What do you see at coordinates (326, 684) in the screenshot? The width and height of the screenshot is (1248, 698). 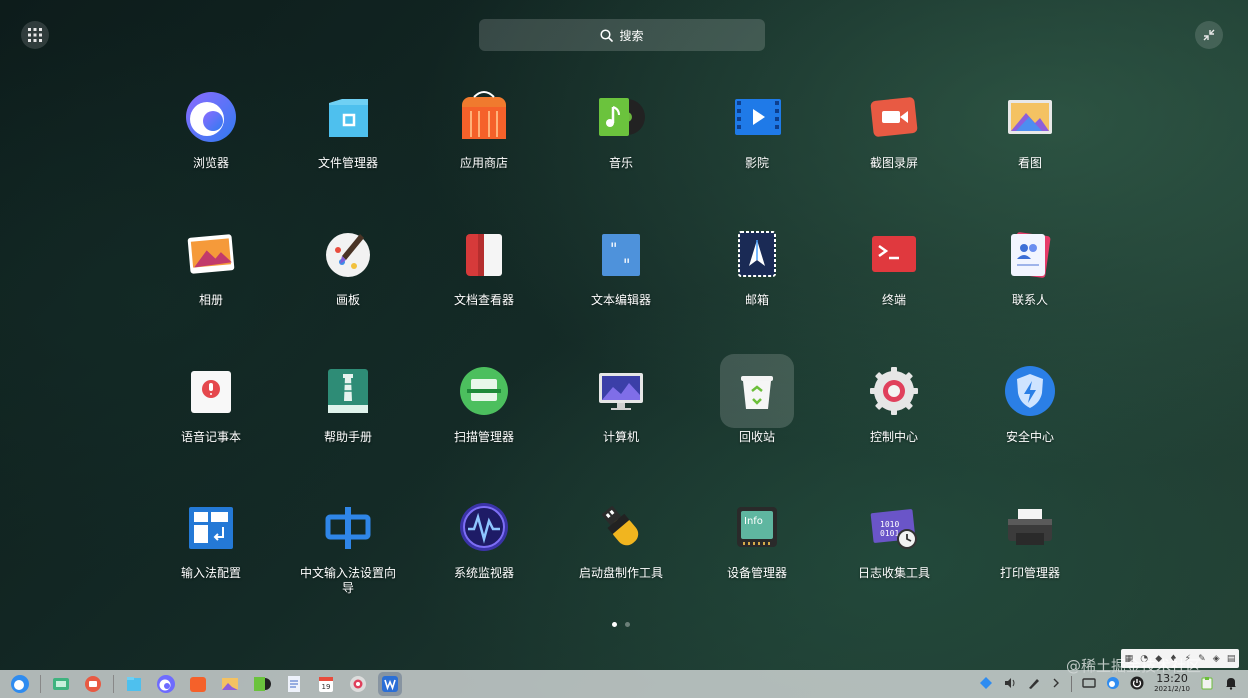 I see `taskbar-calendar: 19` at bounding box center [326, 684].